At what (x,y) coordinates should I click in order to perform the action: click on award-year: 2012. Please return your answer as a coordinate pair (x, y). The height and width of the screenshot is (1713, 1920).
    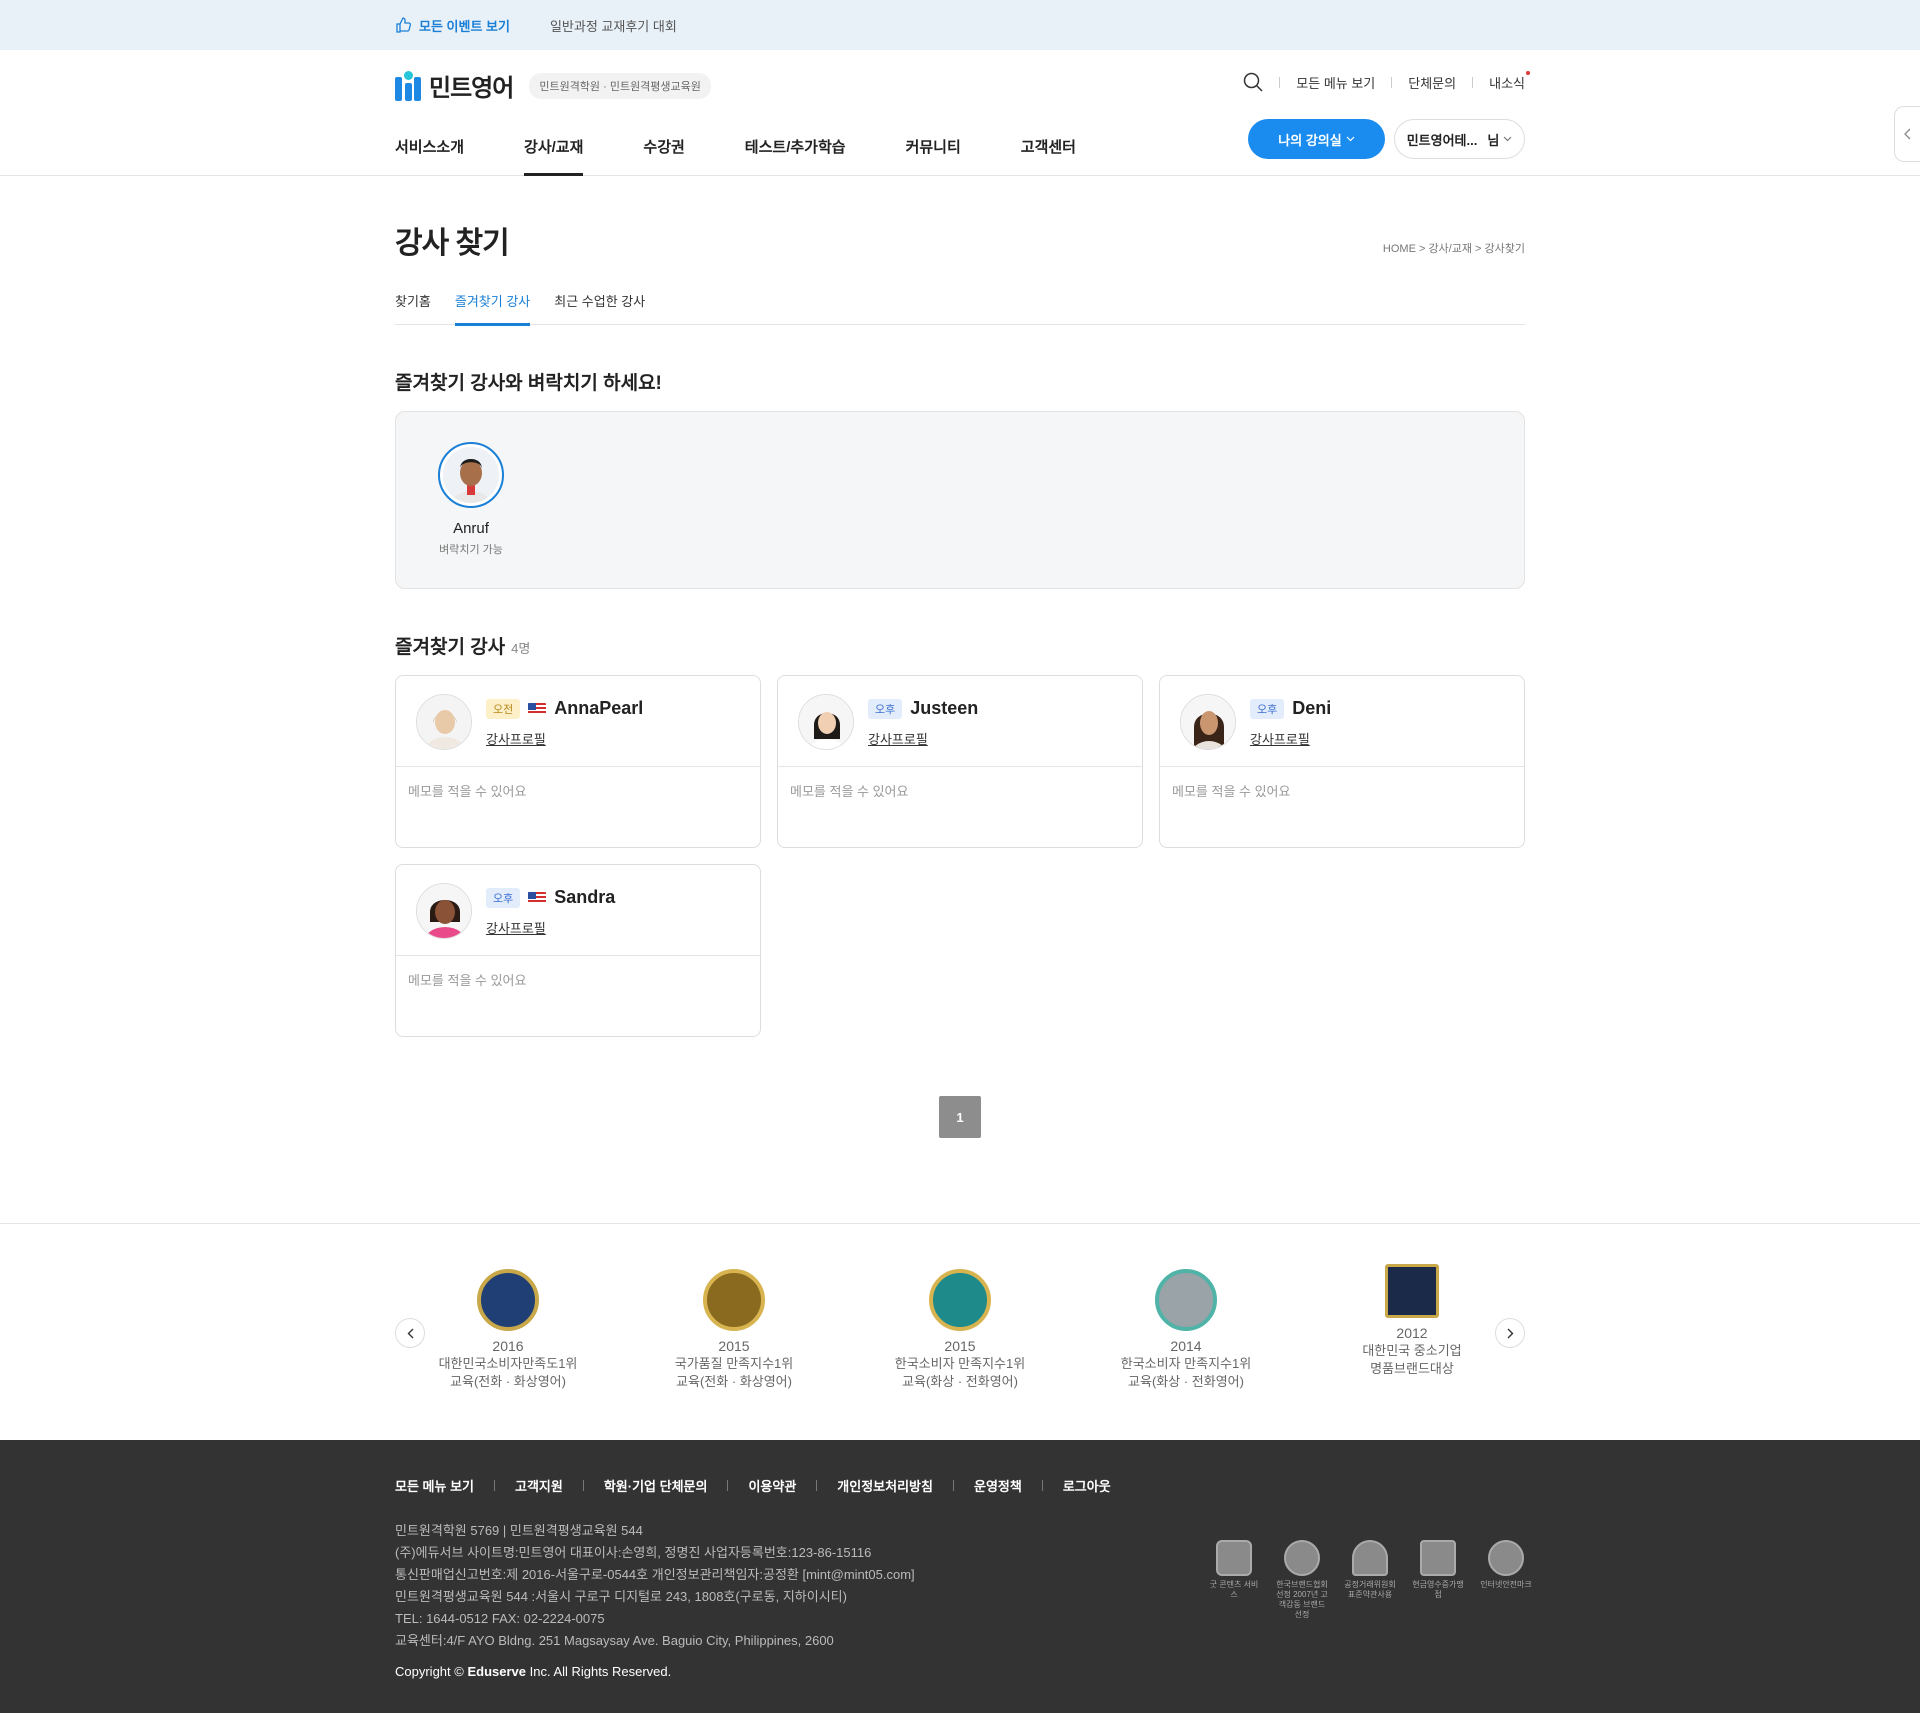
    Looking at the image, I should click on (1412, 1333).